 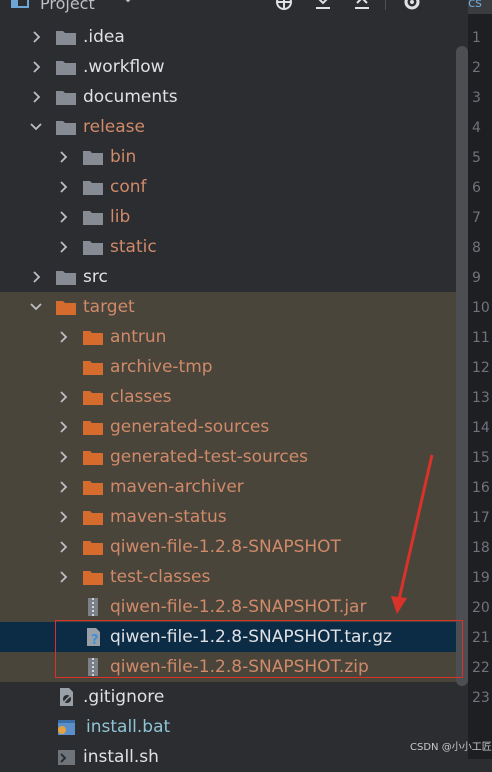 I want to click on tree-row: release, so click(x=234, y=127).